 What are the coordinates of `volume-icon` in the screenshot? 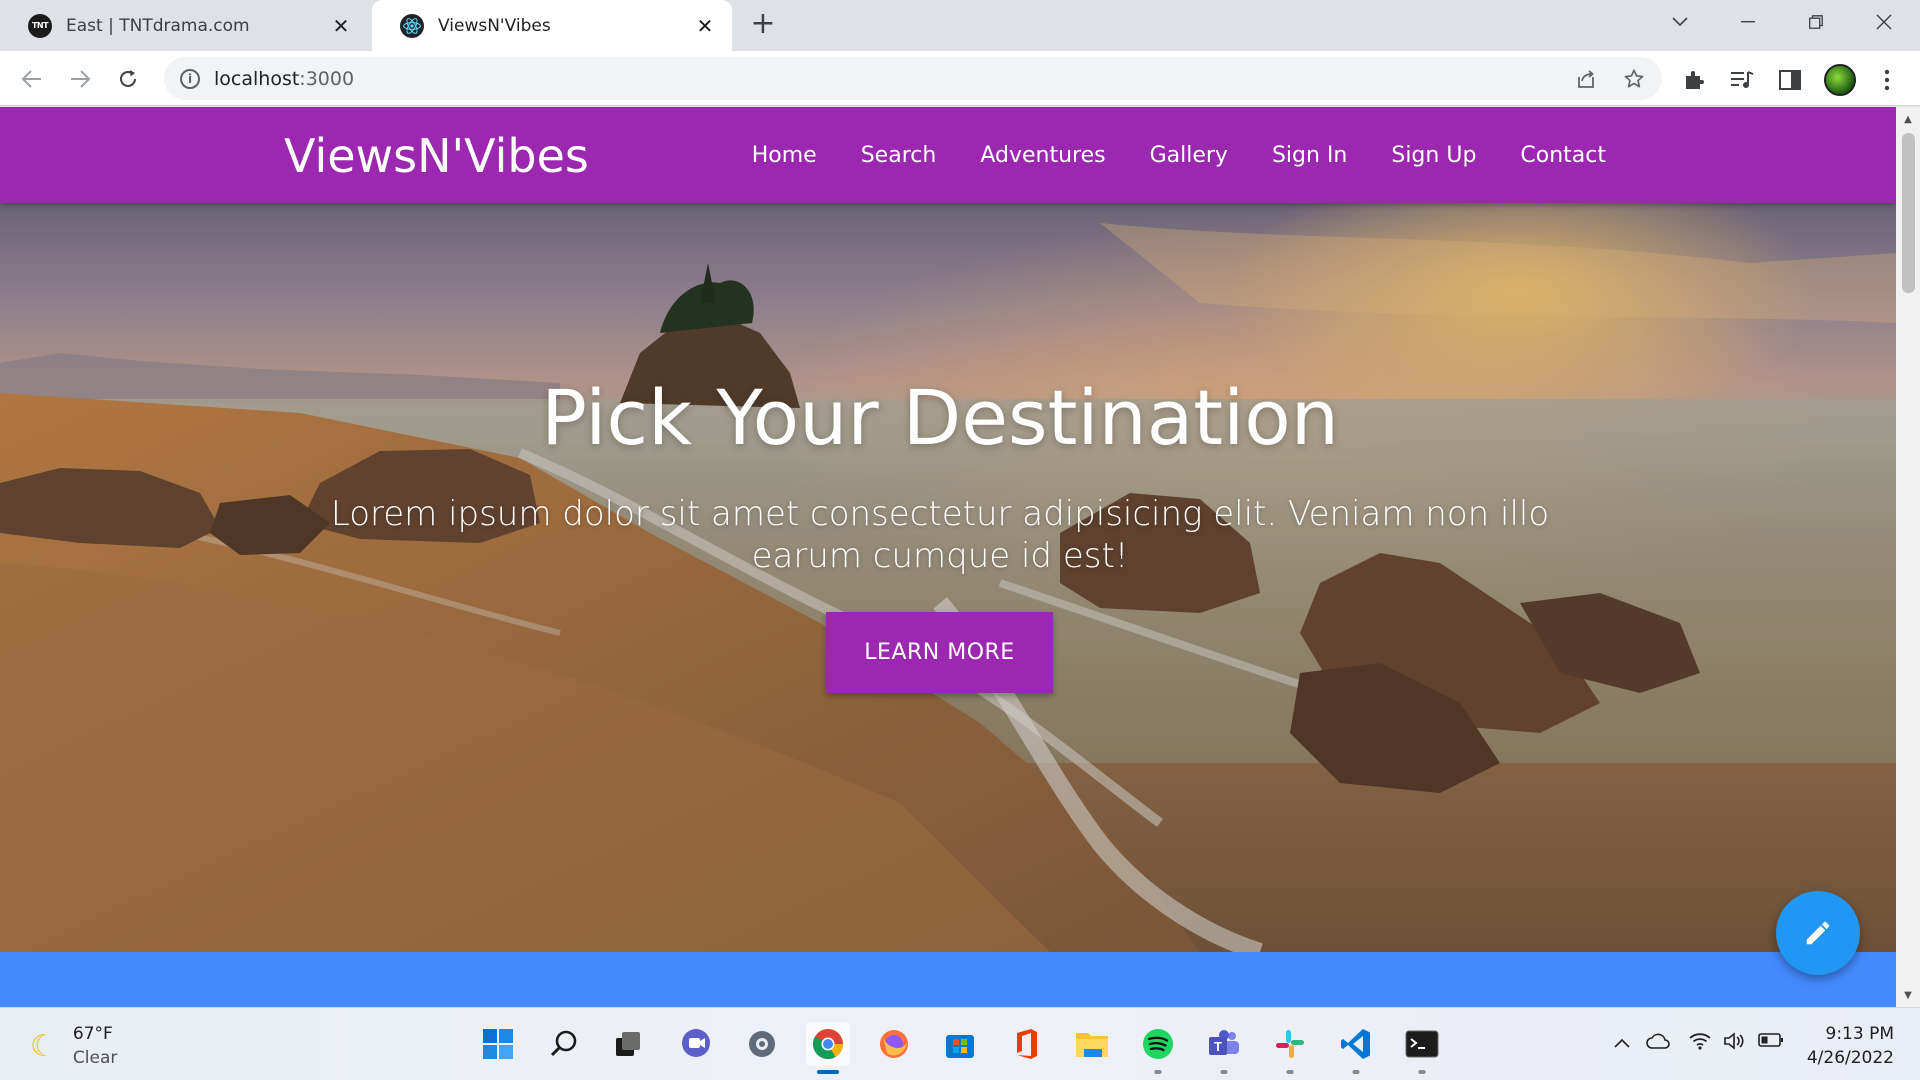 It's located at (1734, 1043).